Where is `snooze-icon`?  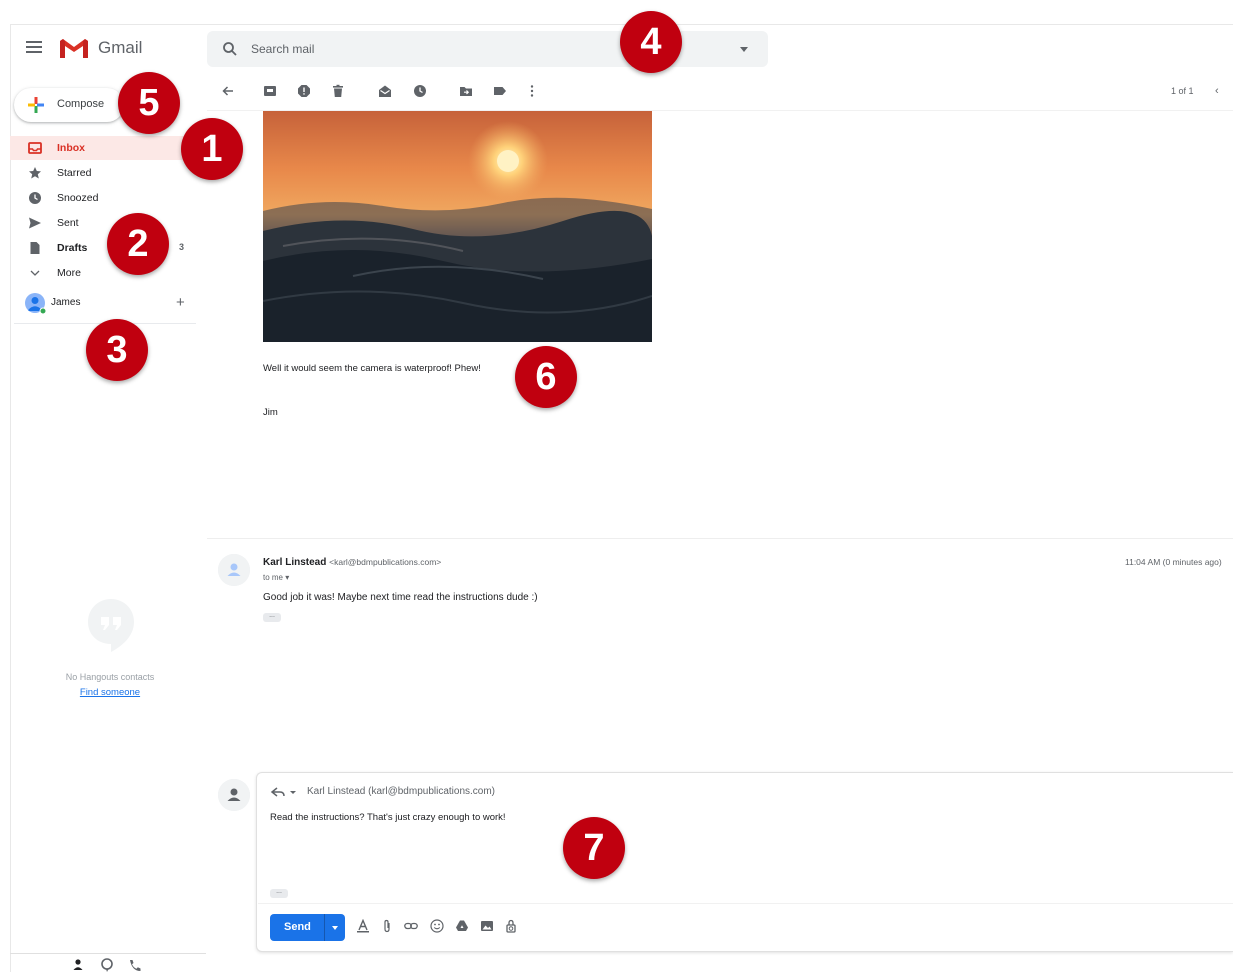
snooze-icon is located at coordinates (420, 91).